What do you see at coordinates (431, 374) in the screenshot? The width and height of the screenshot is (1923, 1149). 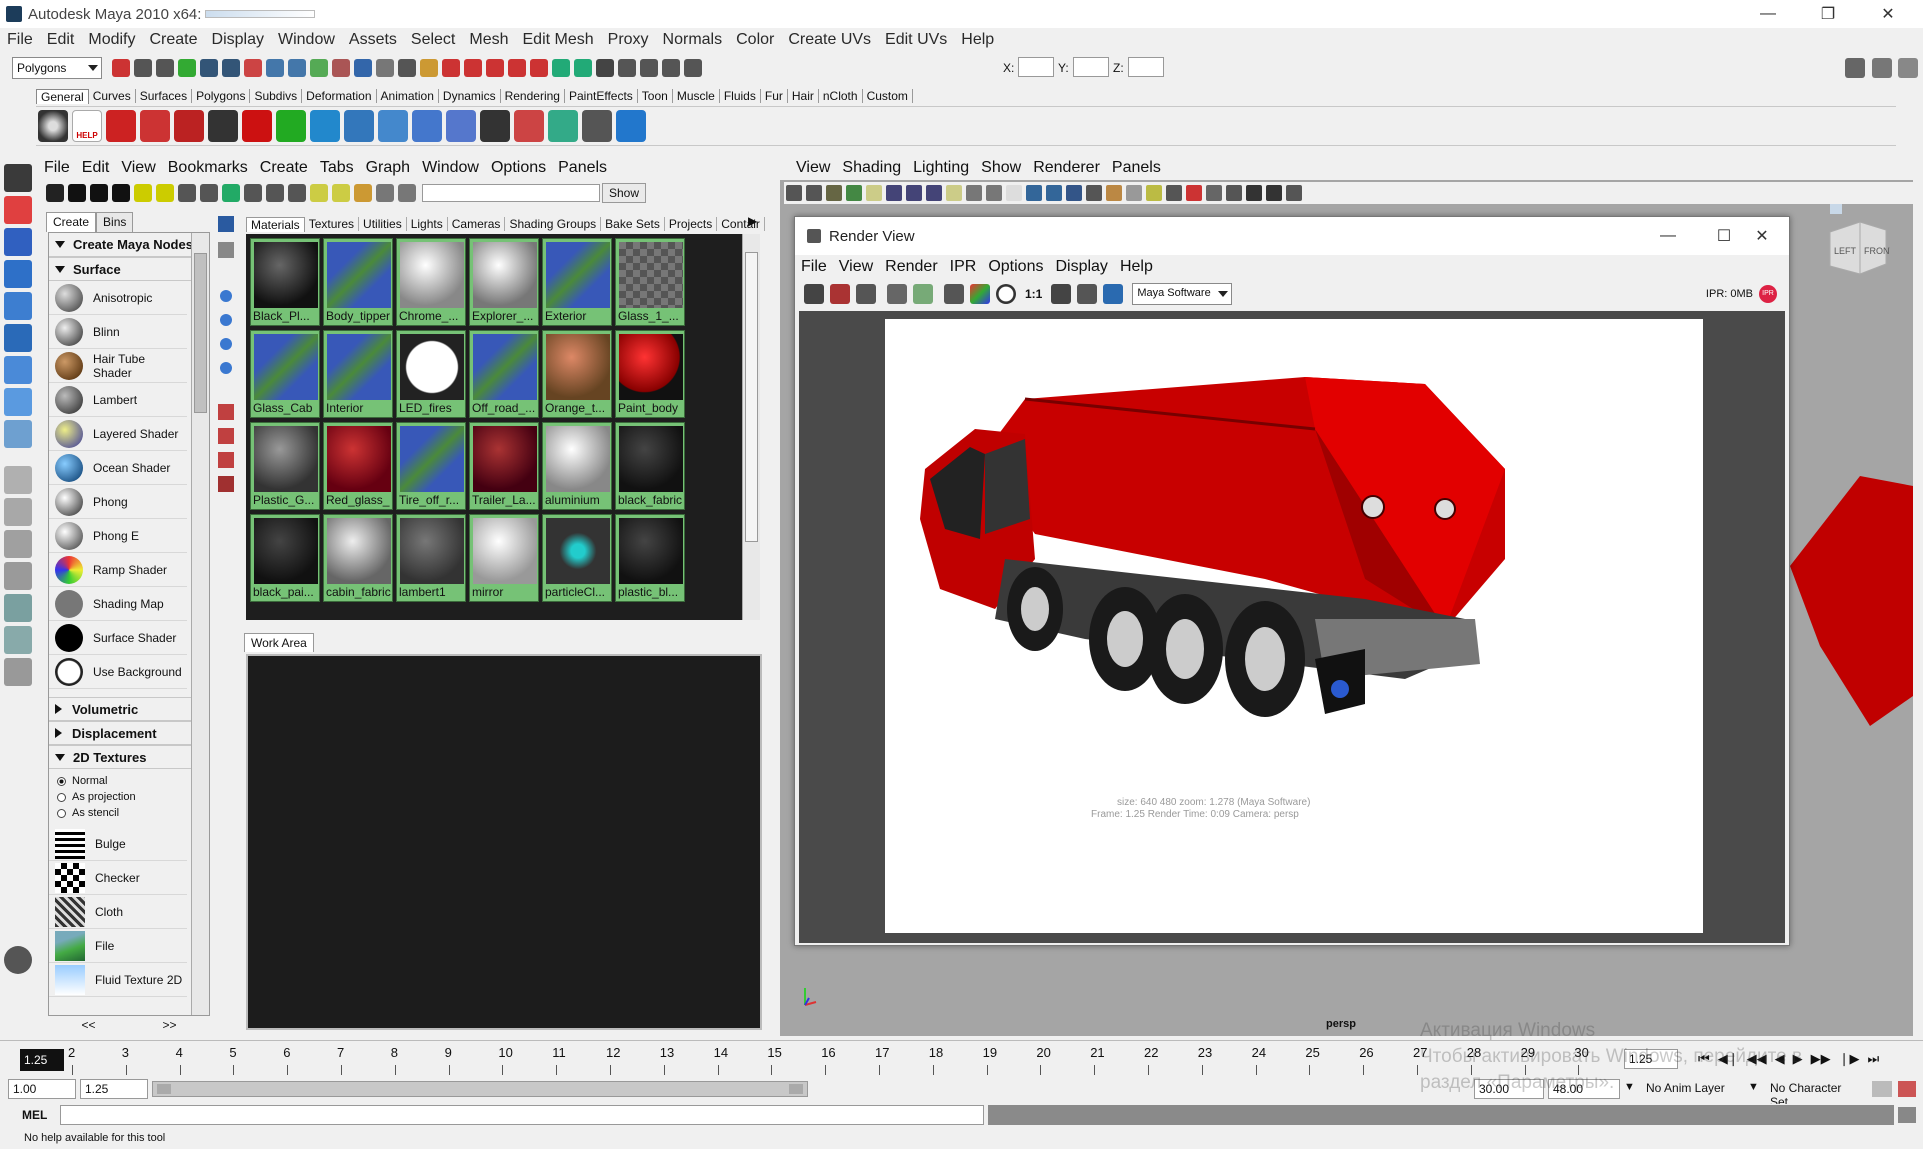 I see `material-swatch: LED_fires` at bounding box center [431, 374].